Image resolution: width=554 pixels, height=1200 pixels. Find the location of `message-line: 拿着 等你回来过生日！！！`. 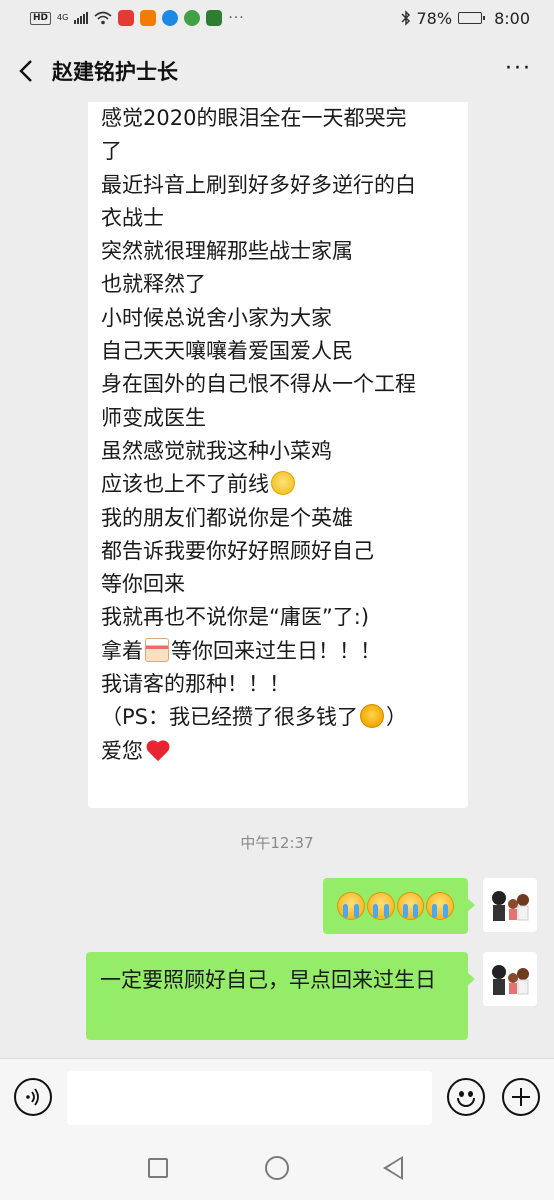

message-line: 拿着 等你回来过生日！！！ is located at coordinates (279, 651).